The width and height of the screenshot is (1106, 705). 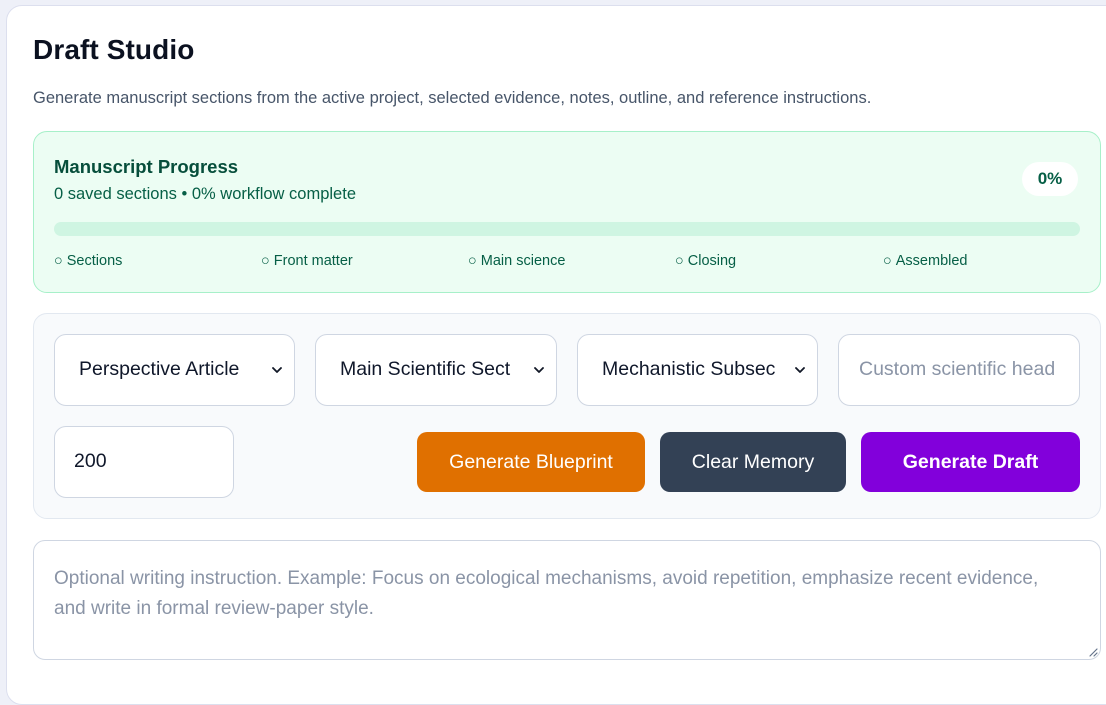 What do you see at coordinates (146, 166) in the screenshot?
I see `progress-title: Manuscript Progress` at bounding box center [146, 166].